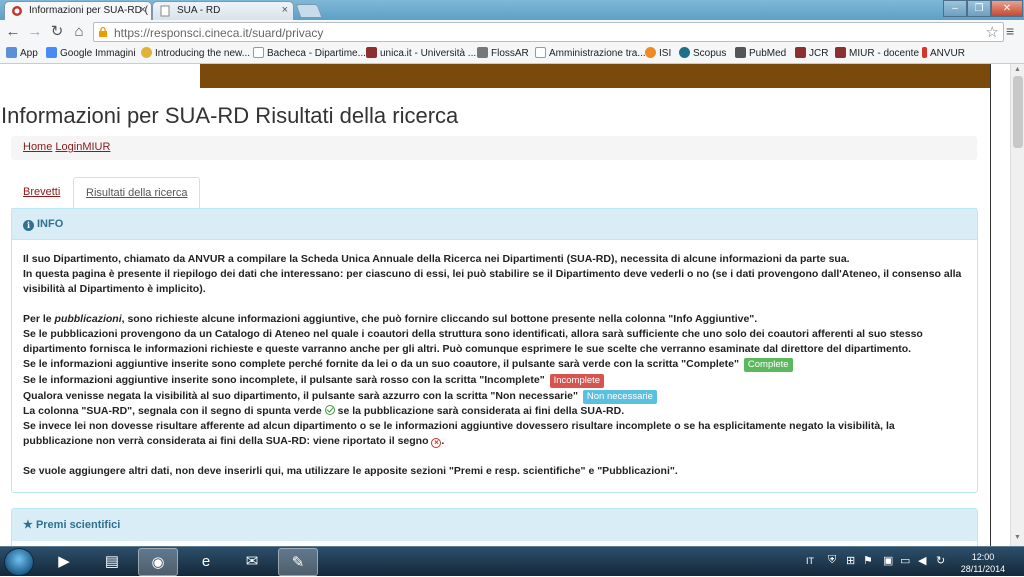  I want to click on scrollbar-thumb, so click(1018, 112).